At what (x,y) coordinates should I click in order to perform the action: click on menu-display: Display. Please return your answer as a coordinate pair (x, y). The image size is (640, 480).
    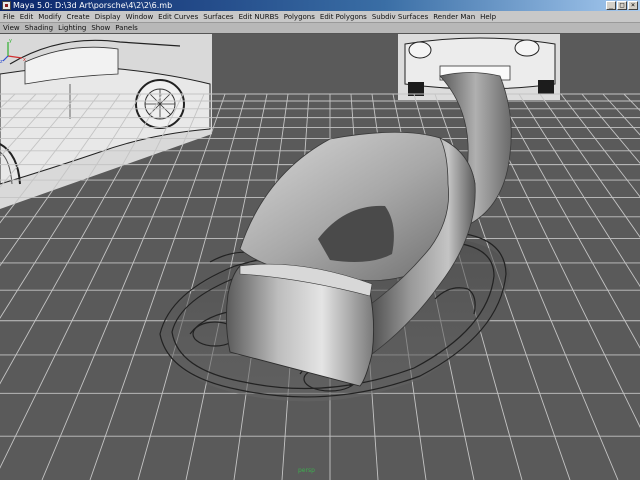
    Looking at the image, I should click on (108, 17).